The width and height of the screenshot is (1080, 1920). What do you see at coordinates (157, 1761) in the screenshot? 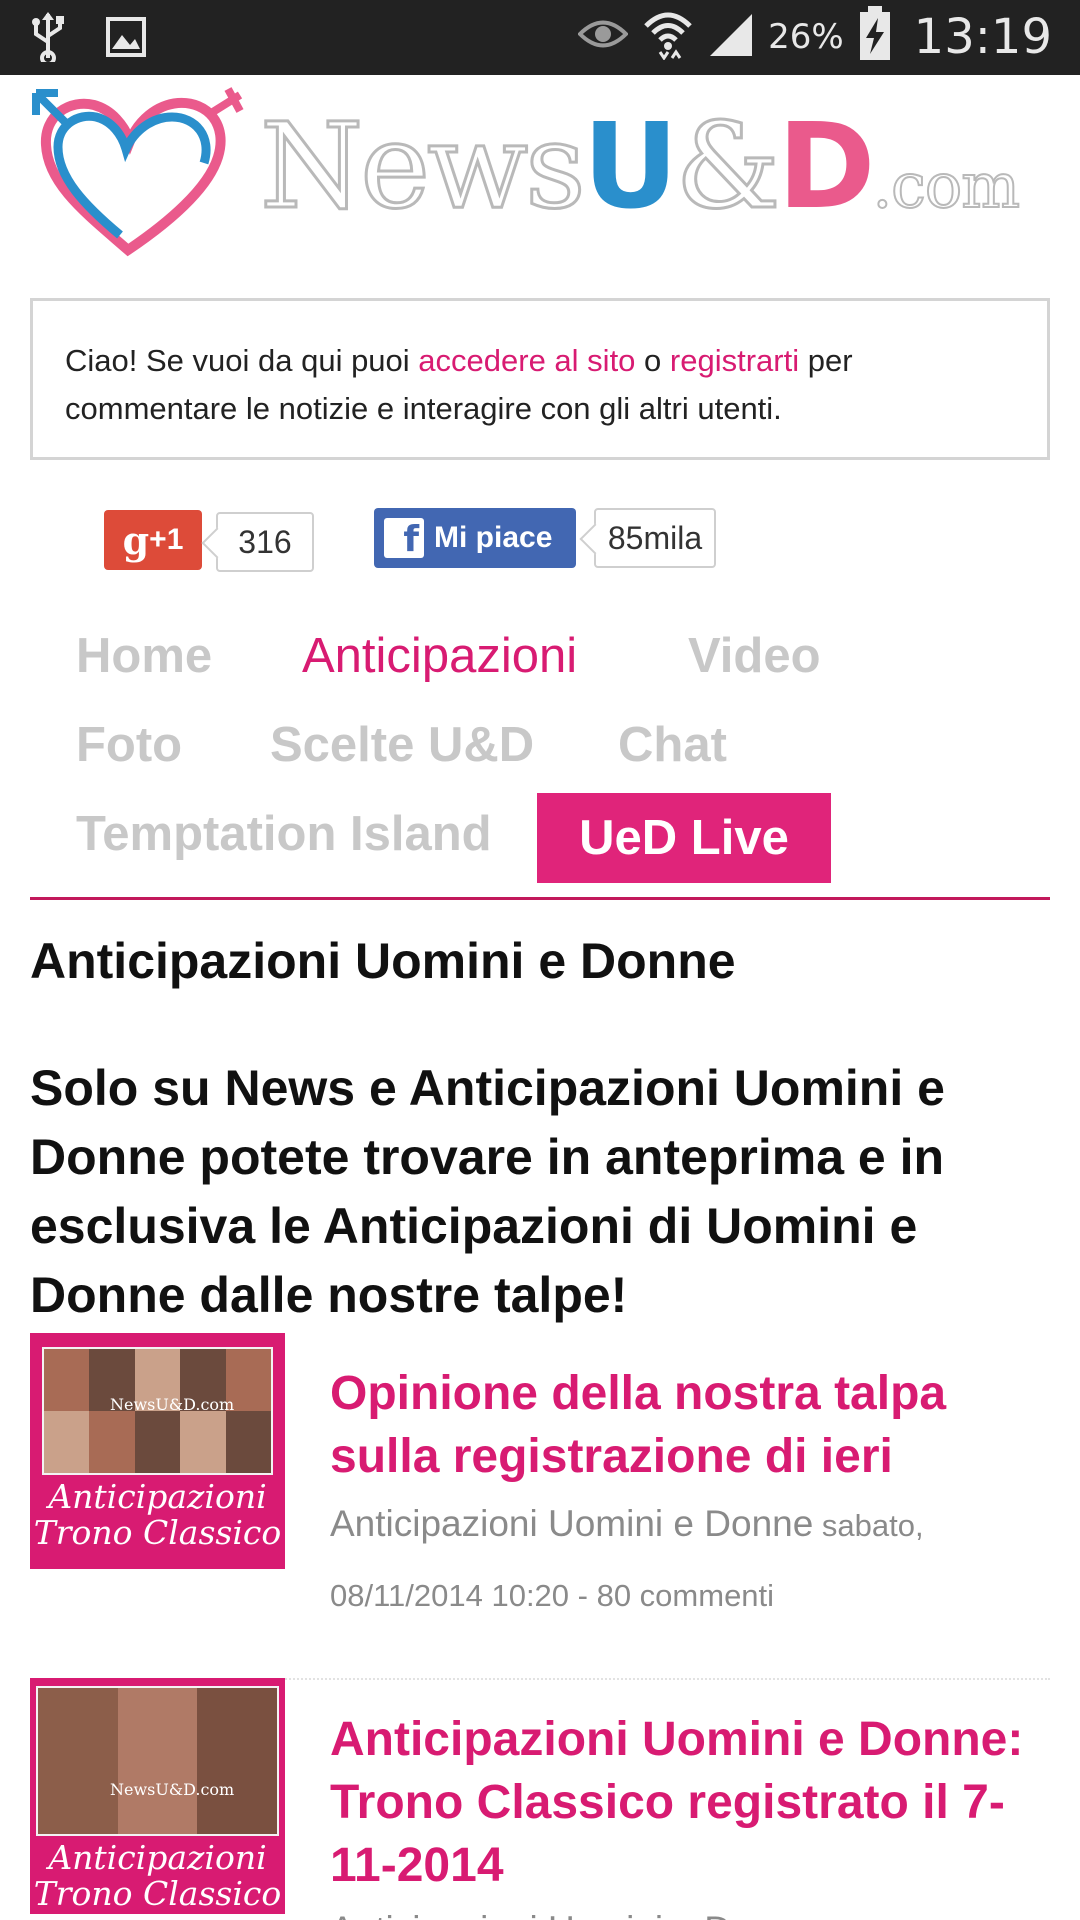
I see `thumbnail-photo-collage` at bounding box center [157, 1761].